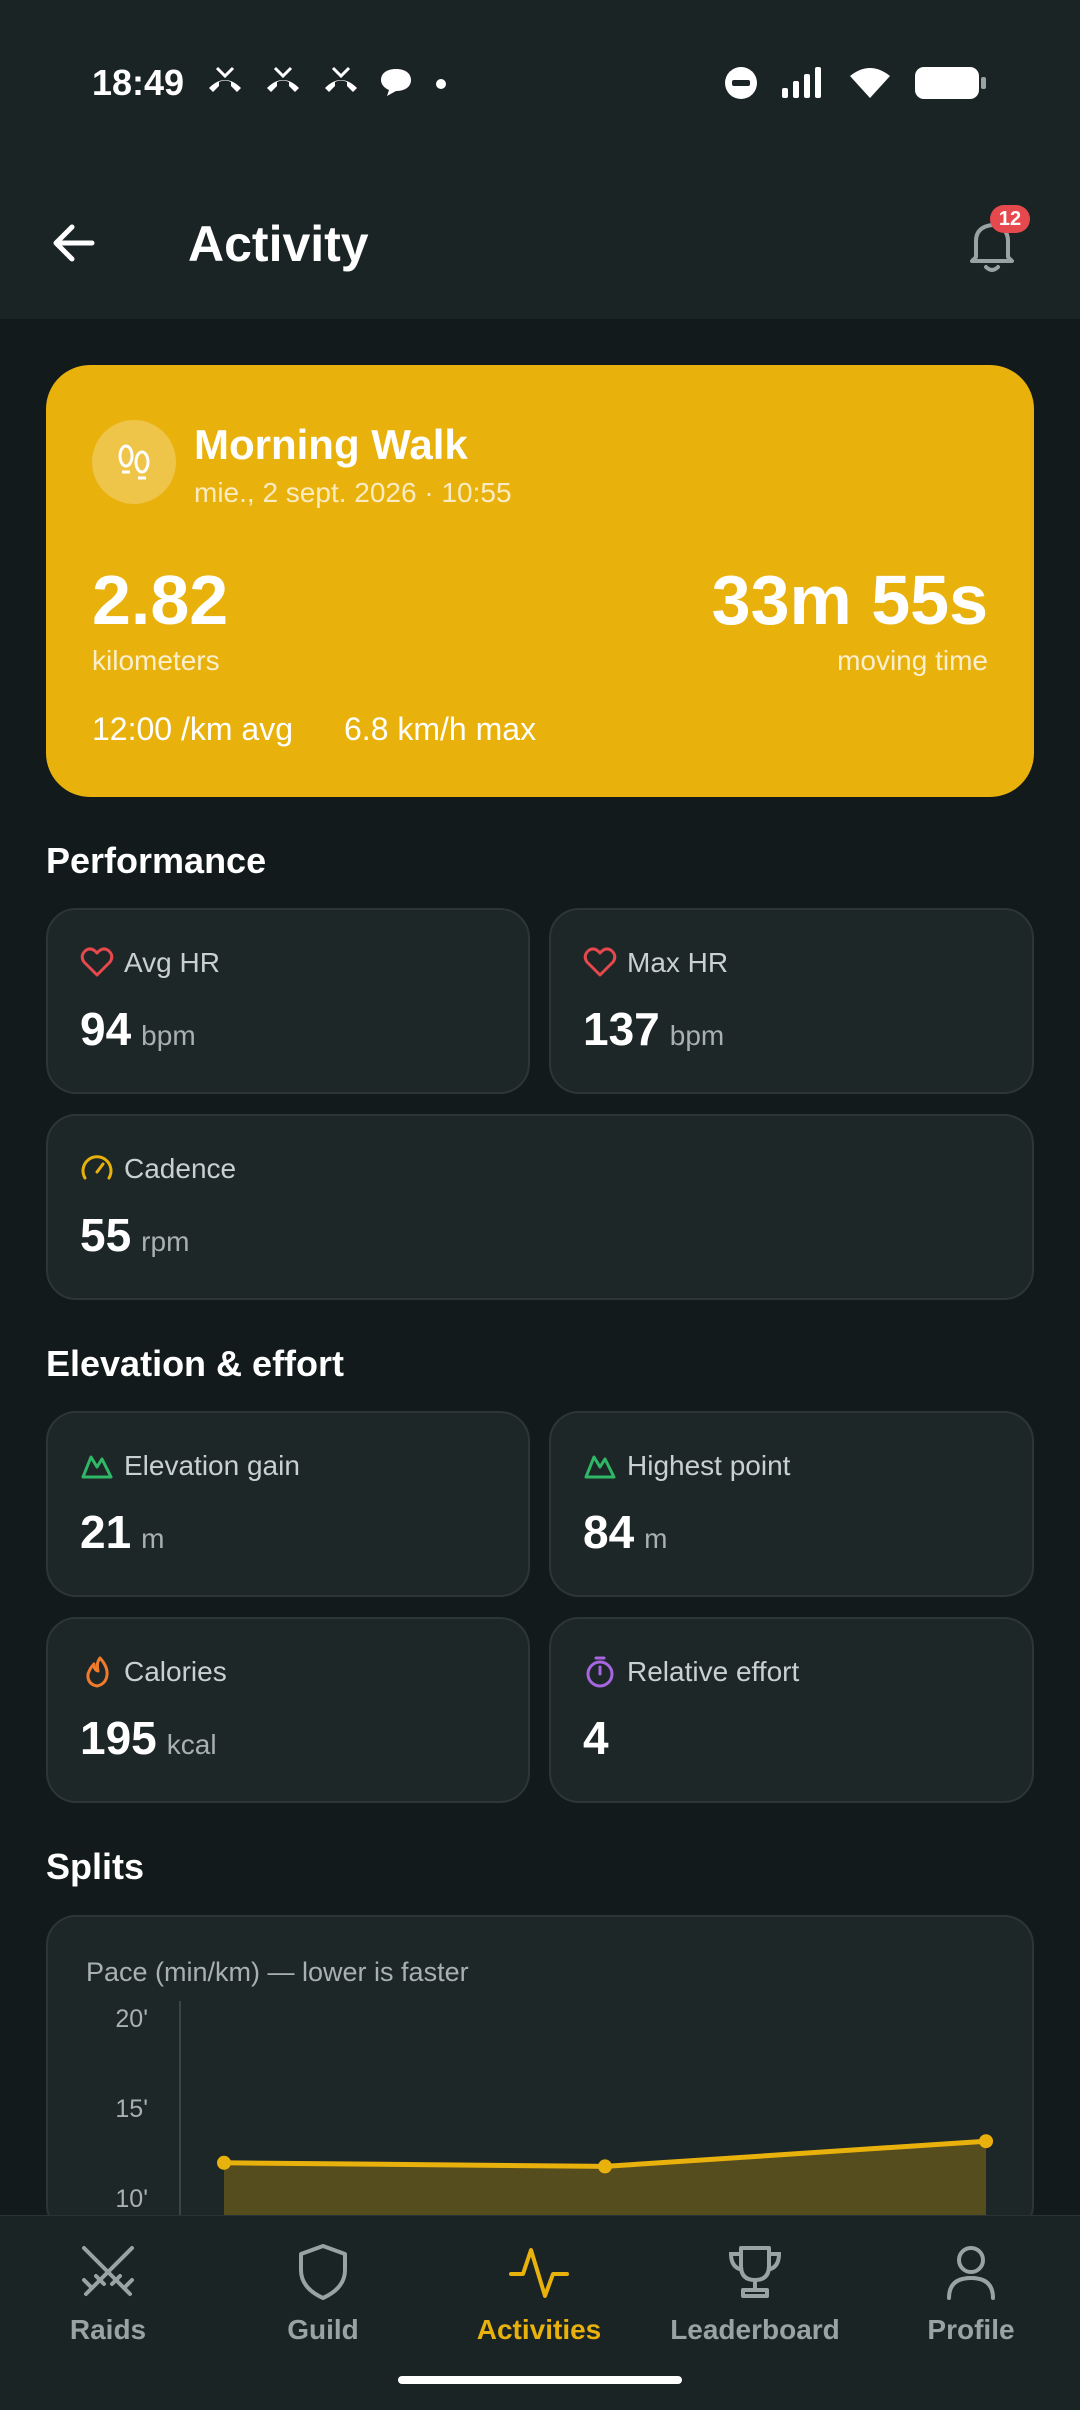  Describe the element at coordinates (755, 2272) in the screenshot. I see `trophy-icon` at that location.